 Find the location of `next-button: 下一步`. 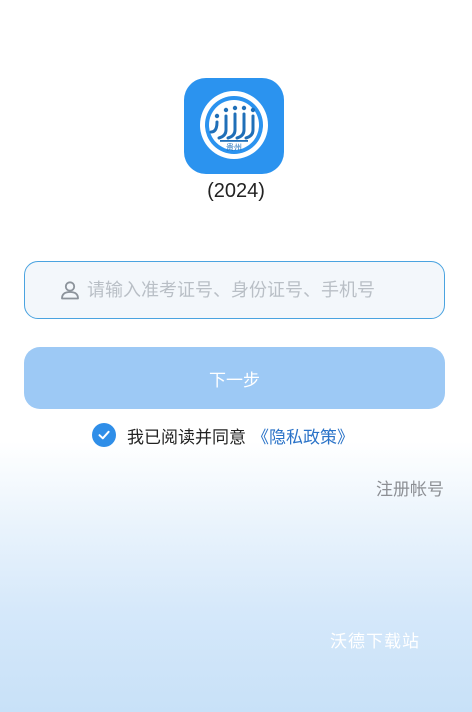

next-button: 下一步 is located at coordinates (234, 378).